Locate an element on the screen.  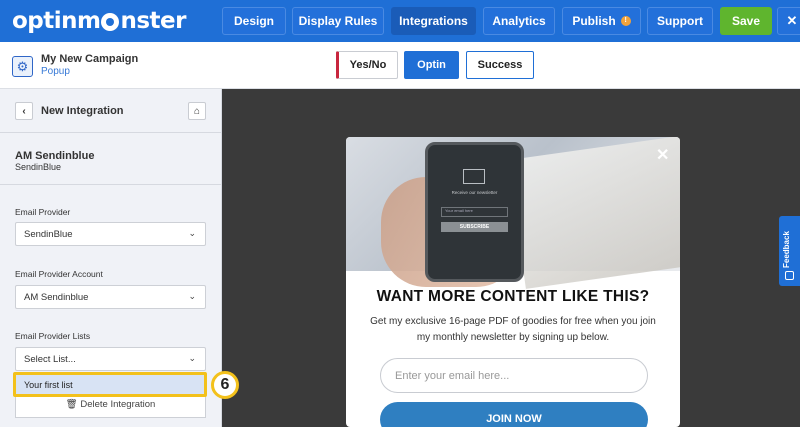
email-account-value: AM Sendinblue is located at coordinates (56, 297).